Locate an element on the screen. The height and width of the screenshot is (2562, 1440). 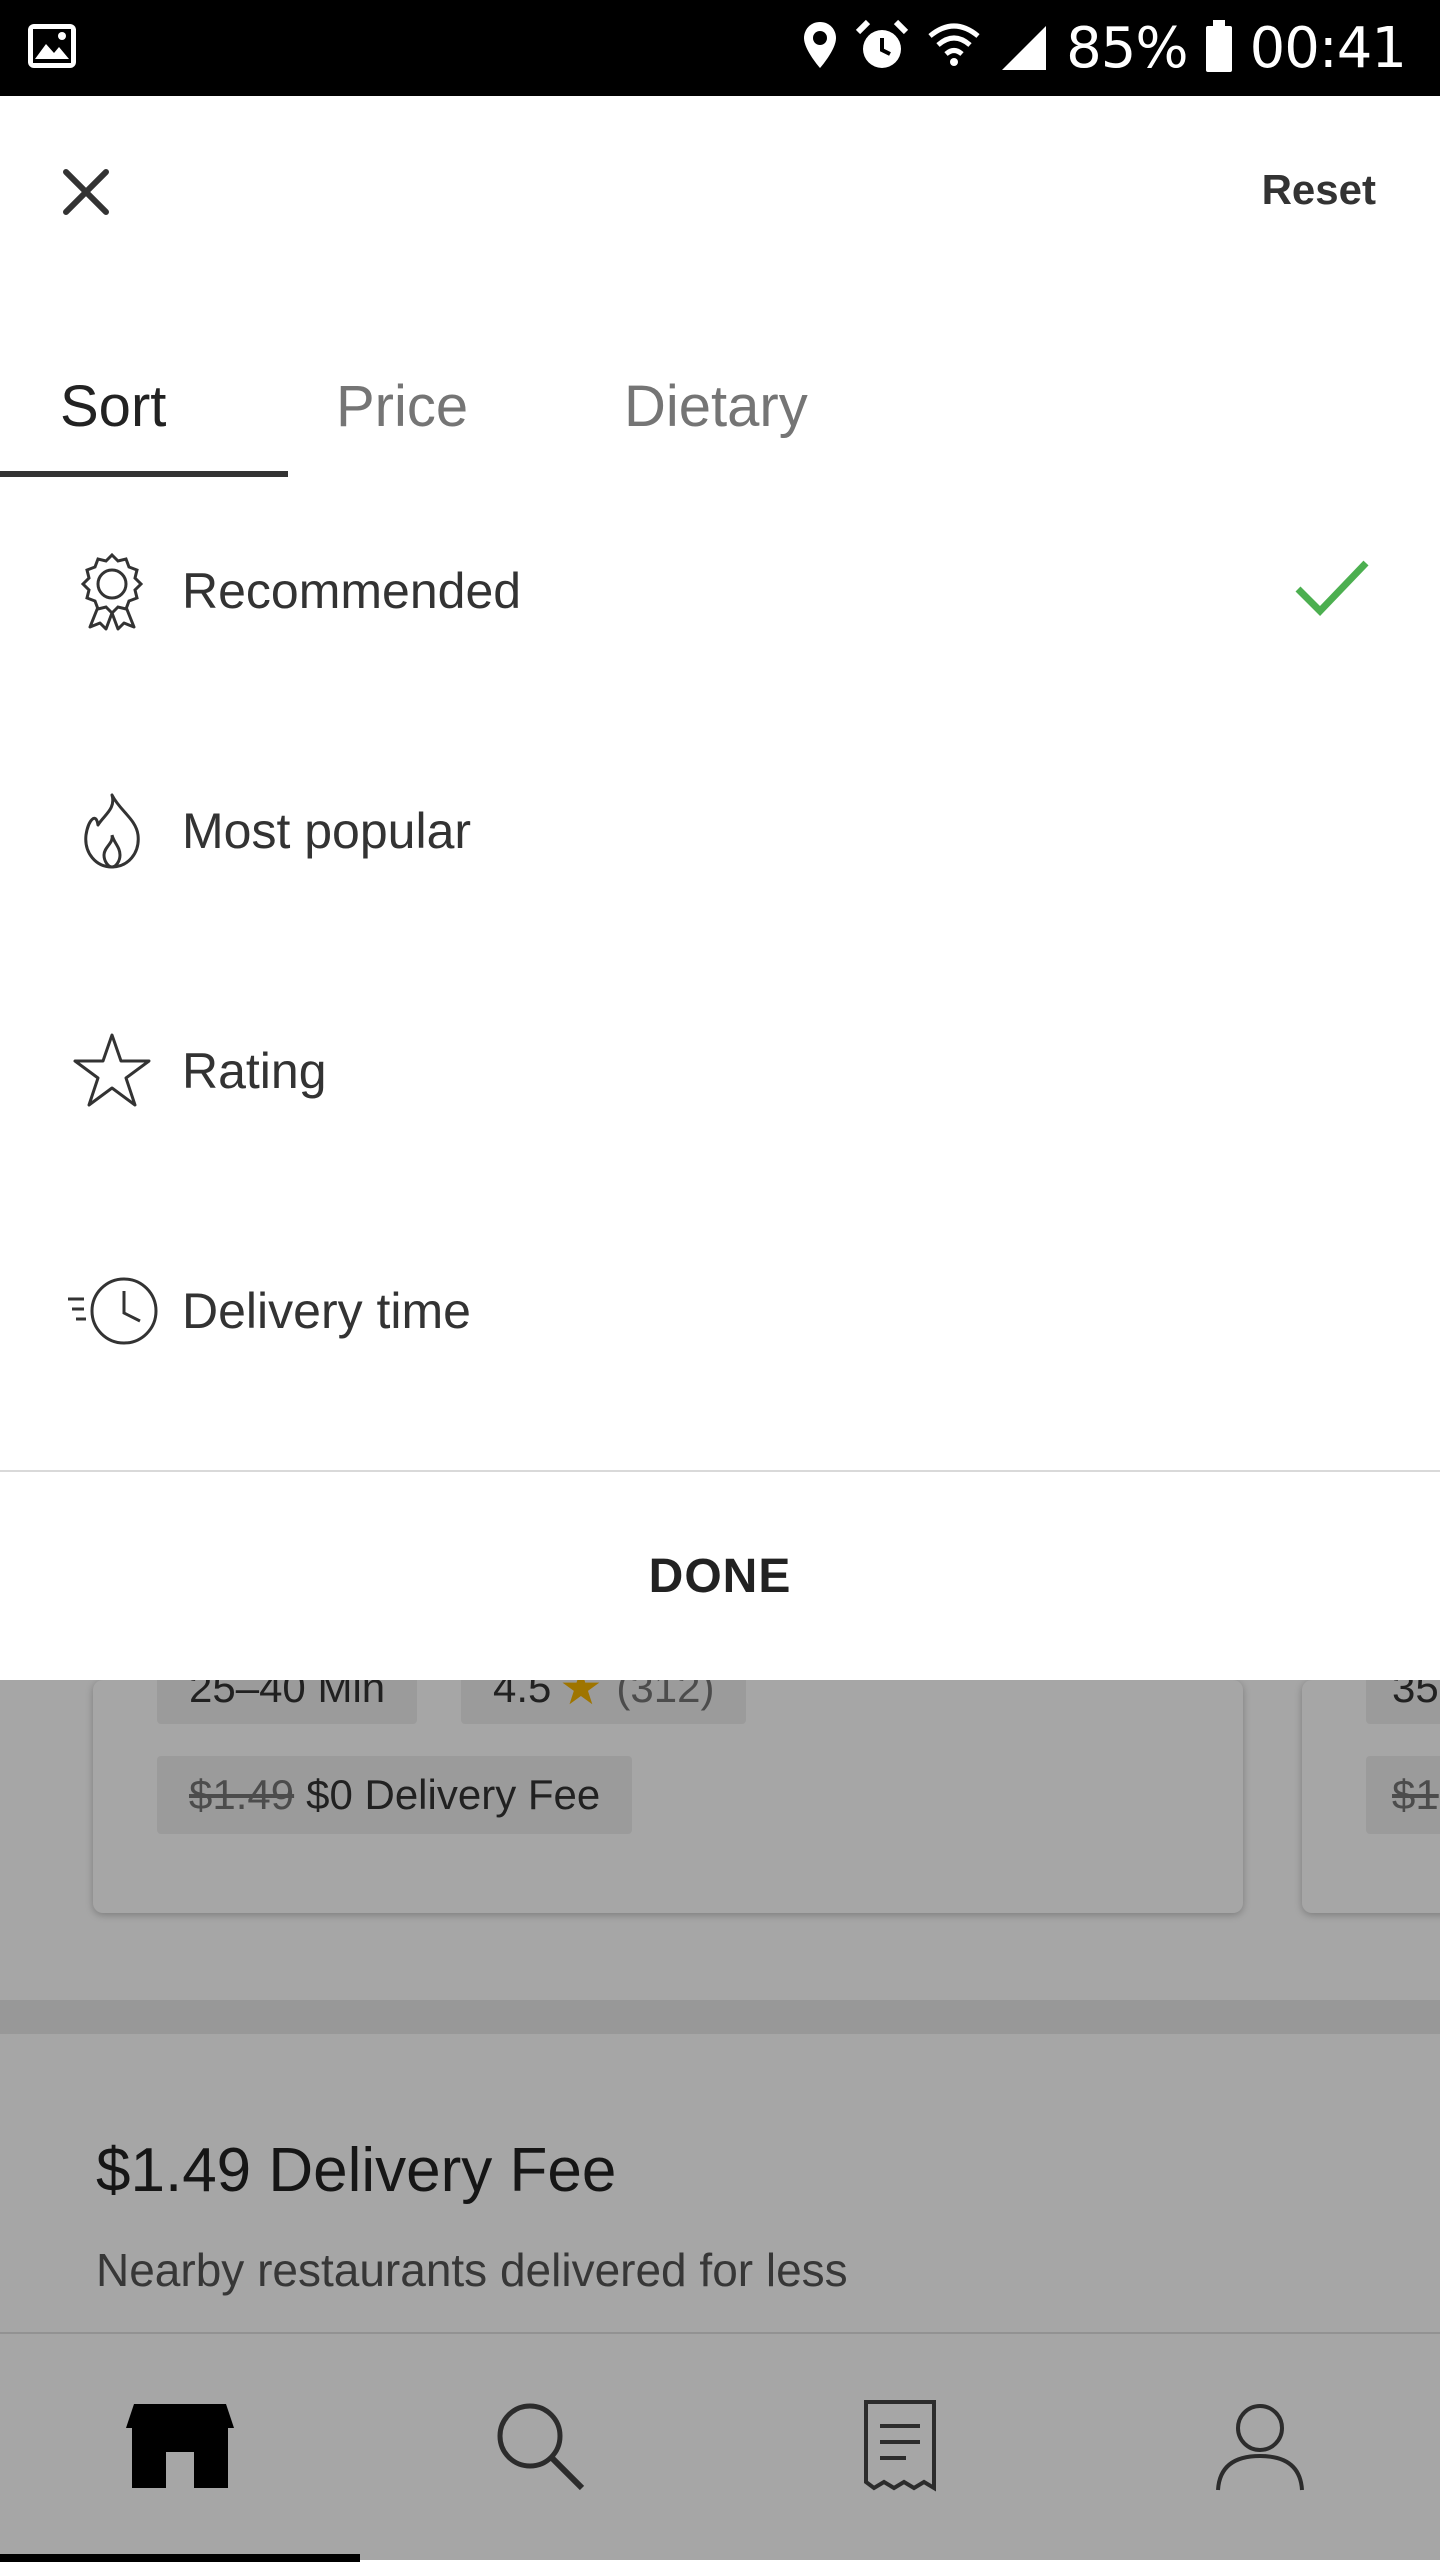
checkmark-icon is located at coordinates (1332, 591).